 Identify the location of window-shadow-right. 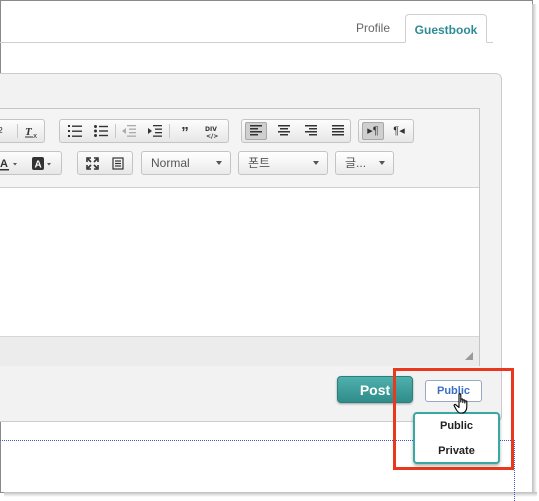
(534, 249).